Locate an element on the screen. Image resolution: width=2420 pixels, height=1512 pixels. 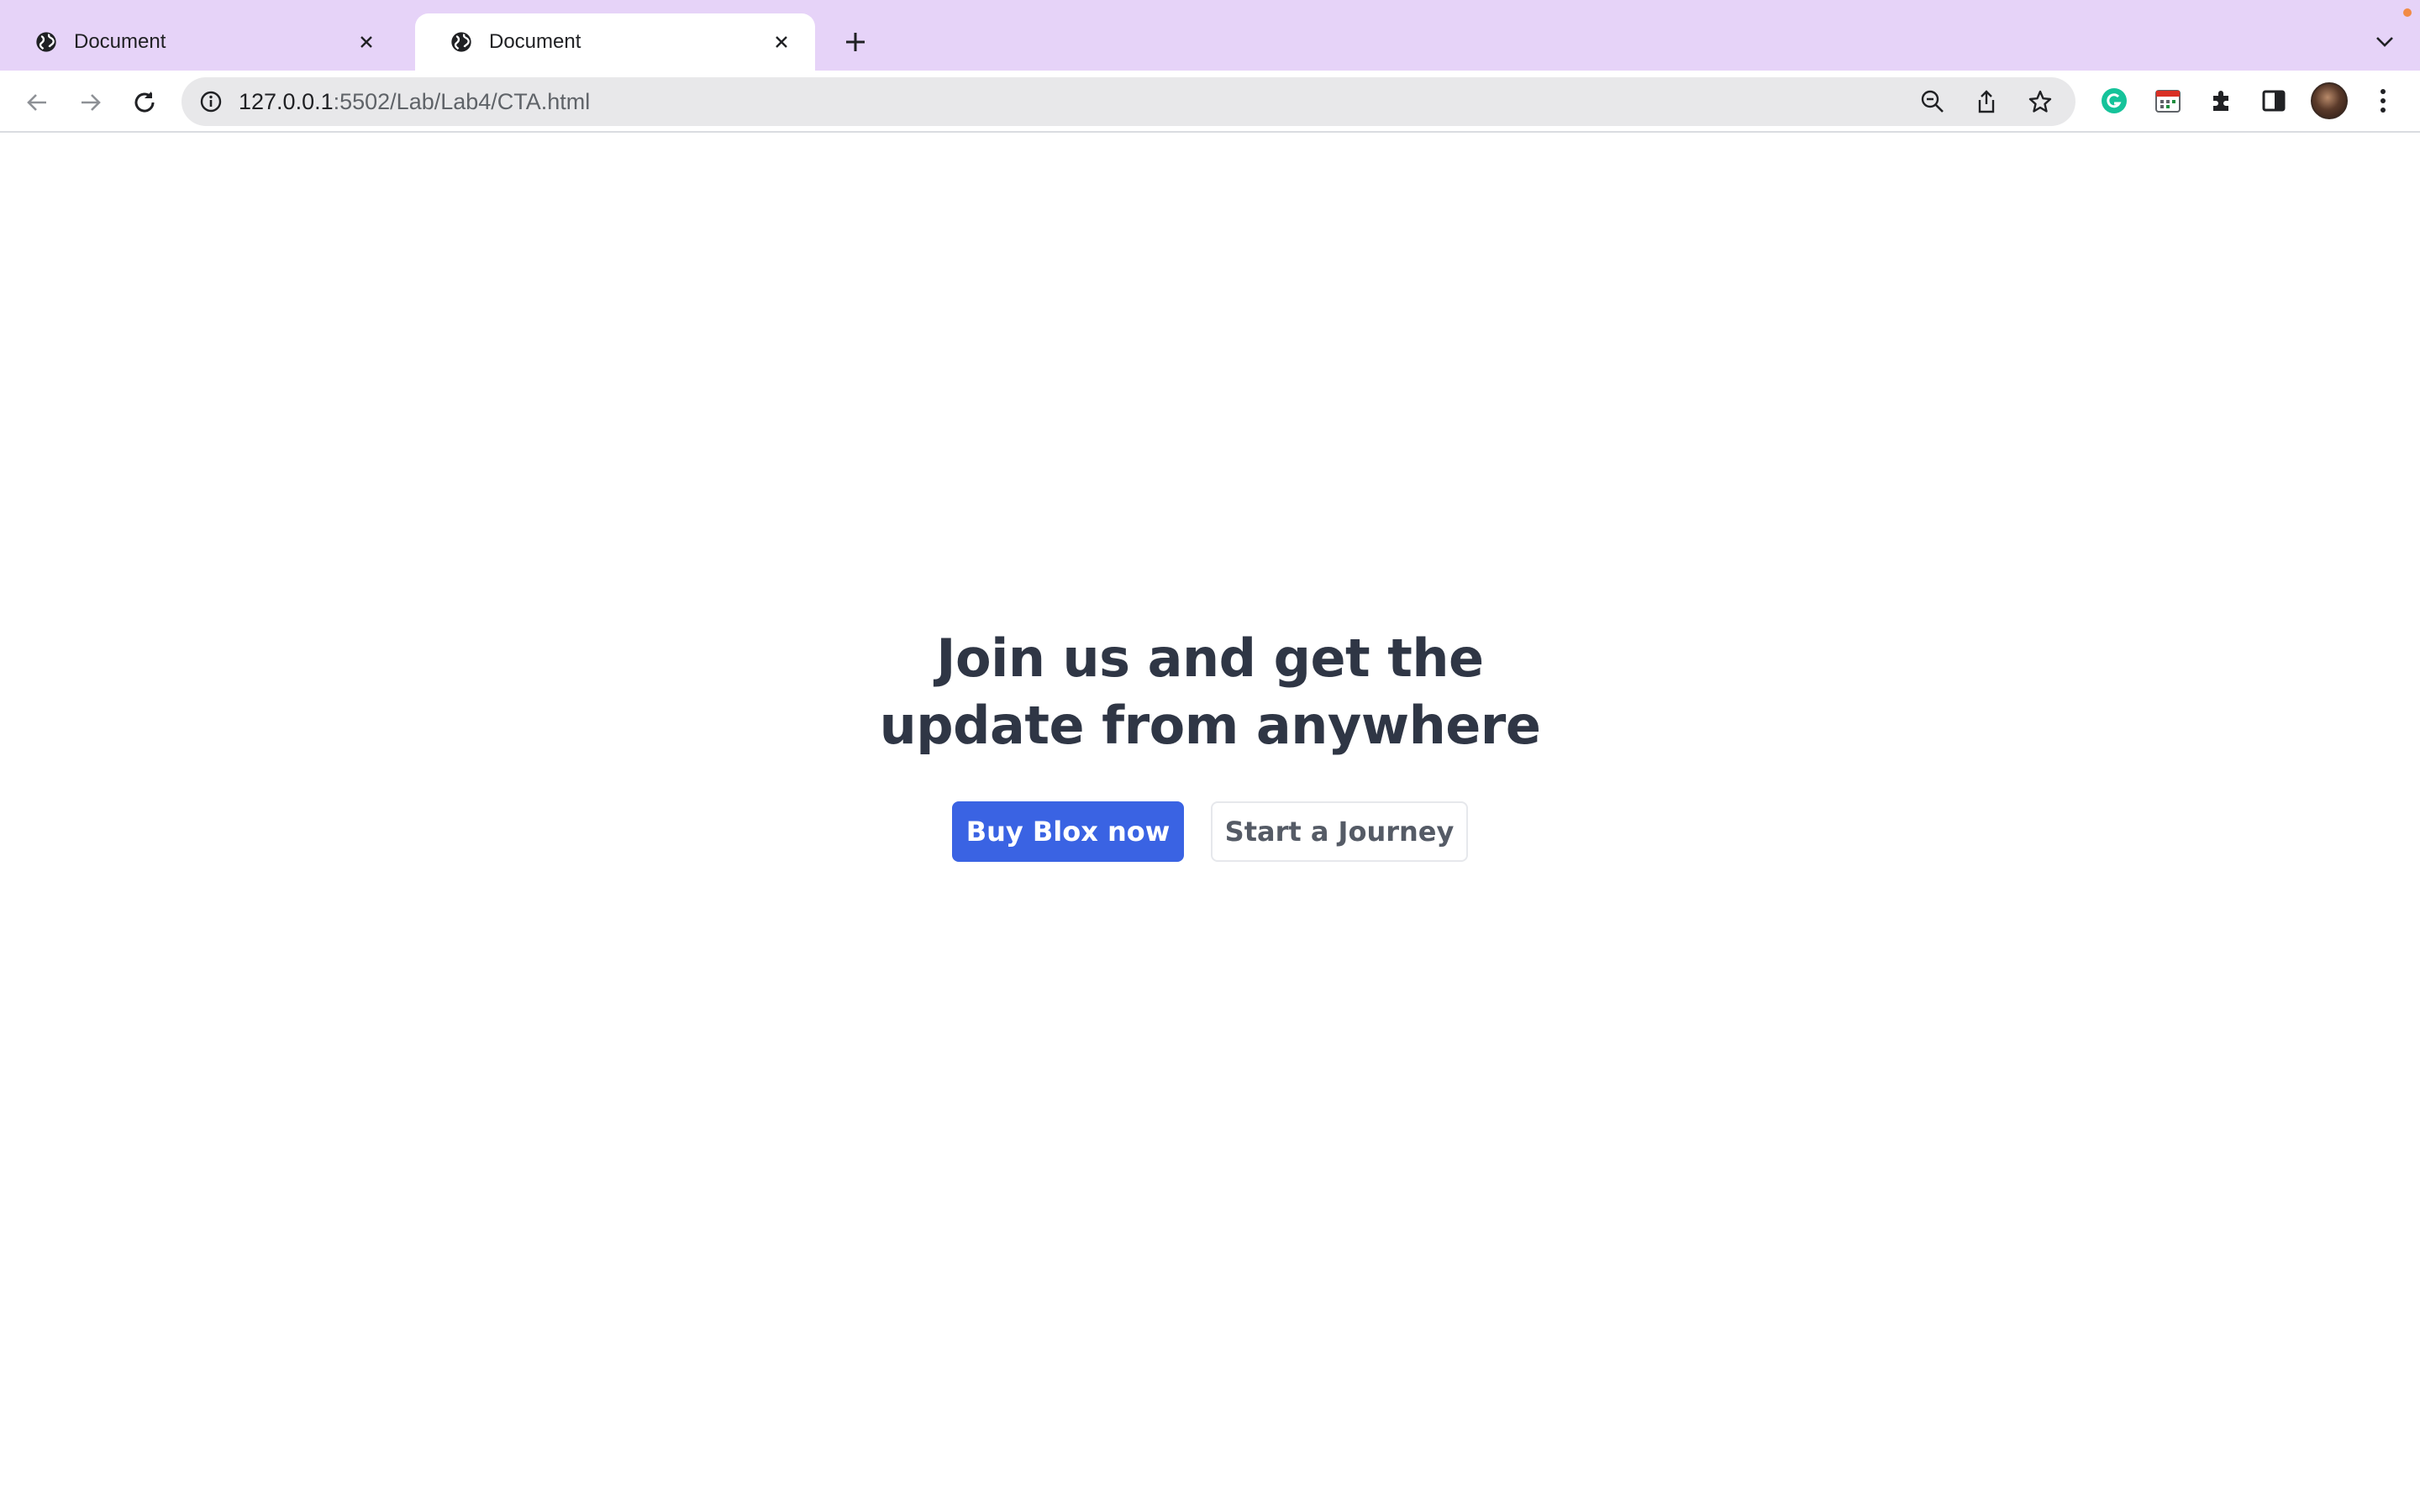
plus-icon is located at coordinates (855, 42).